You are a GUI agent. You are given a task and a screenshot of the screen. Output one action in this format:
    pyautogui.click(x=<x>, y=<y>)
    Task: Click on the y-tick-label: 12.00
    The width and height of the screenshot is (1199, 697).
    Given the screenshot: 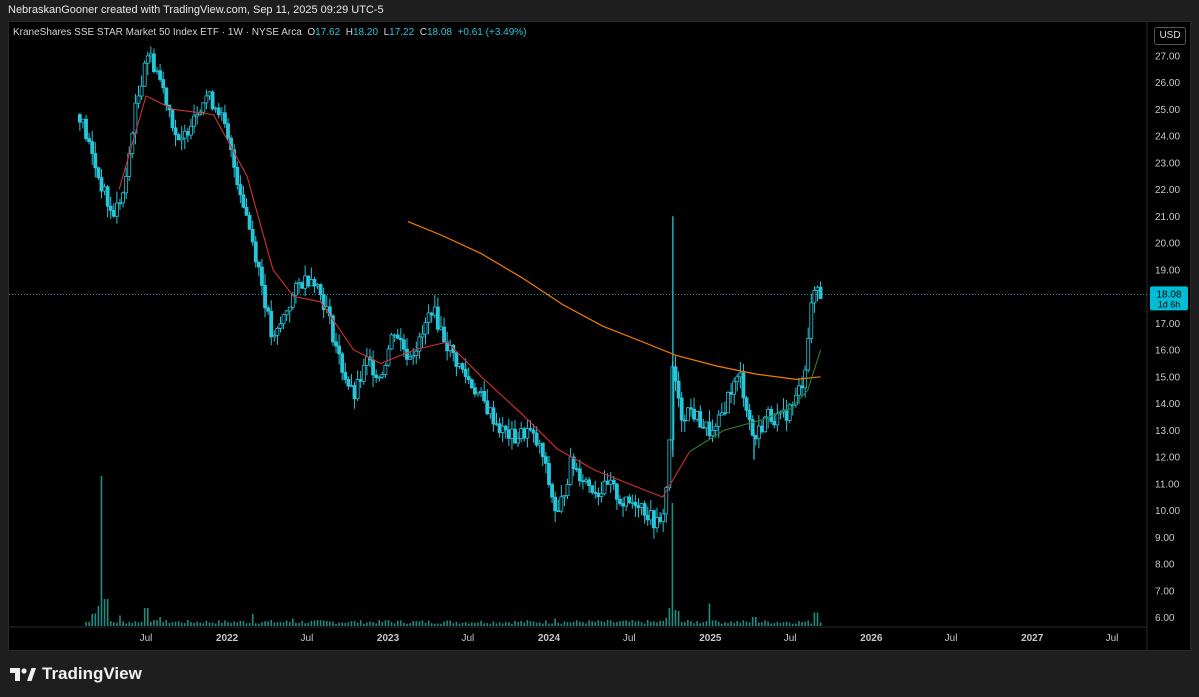 What is the action you would take?
    pyautogui.click(x=1167, y=458)
    